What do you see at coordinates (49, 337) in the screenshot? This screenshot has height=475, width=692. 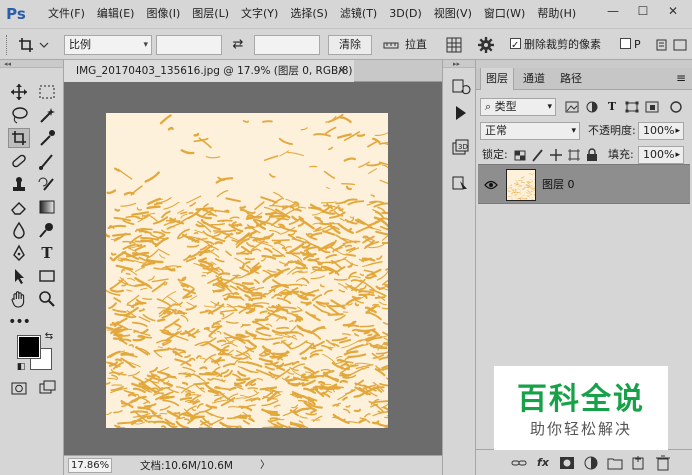 I see `swap-colors-icon: ⇆` at bounding box center [49, 337].